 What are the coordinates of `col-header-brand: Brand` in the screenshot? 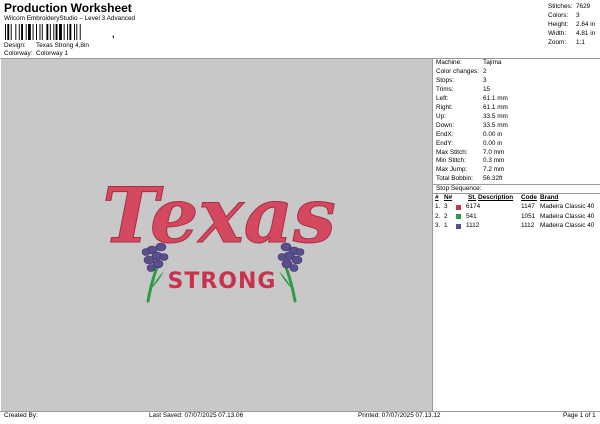 It's located at (549, 197).